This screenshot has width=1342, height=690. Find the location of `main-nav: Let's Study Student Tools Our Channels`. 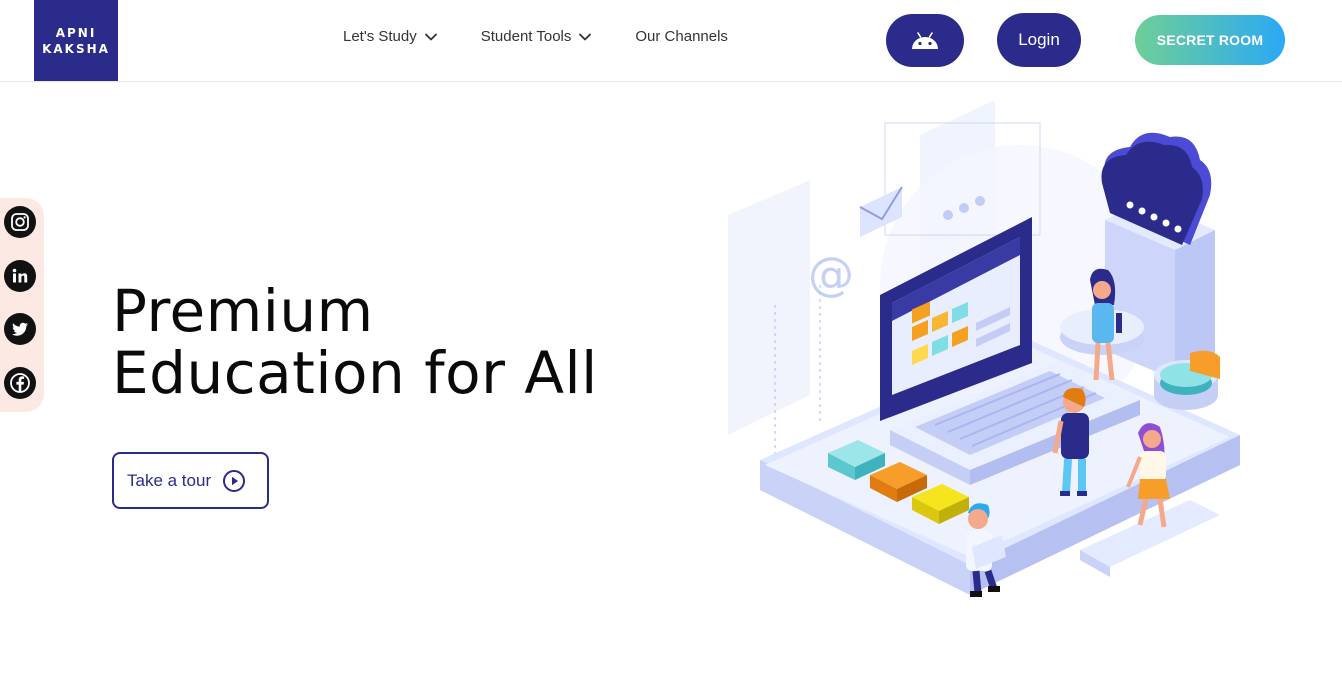

main-nav: Let's Study Student Tools Our Channels is located at coordinates (535, 36).